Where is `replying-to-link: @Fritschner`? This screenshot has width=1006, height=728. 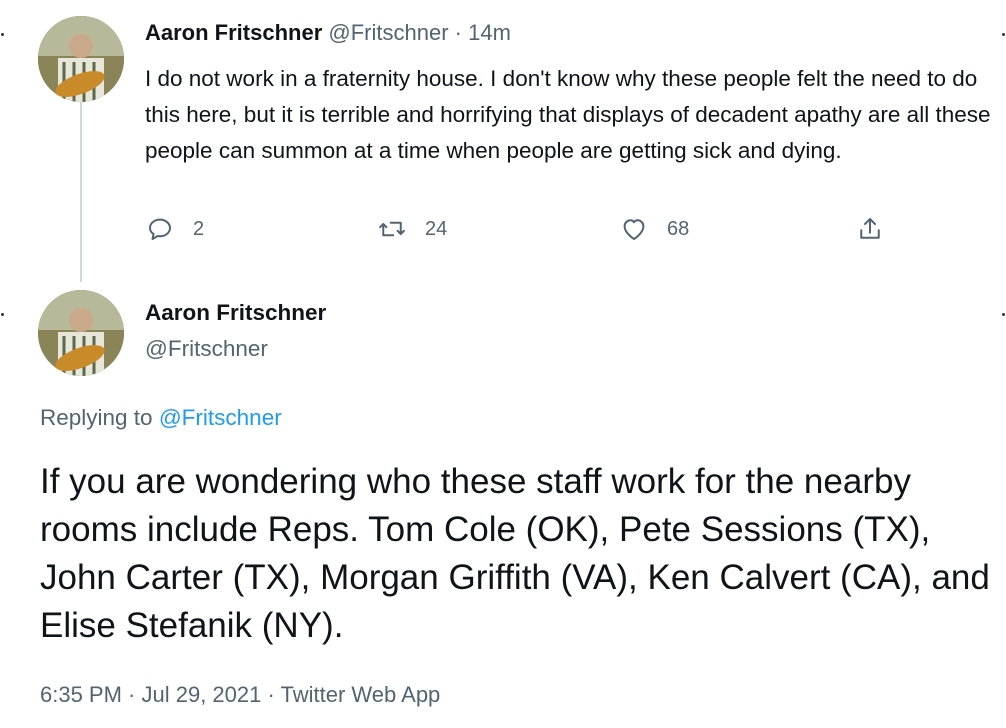
replying-to-link: @Fritschner is located at coordinates (220, 417).